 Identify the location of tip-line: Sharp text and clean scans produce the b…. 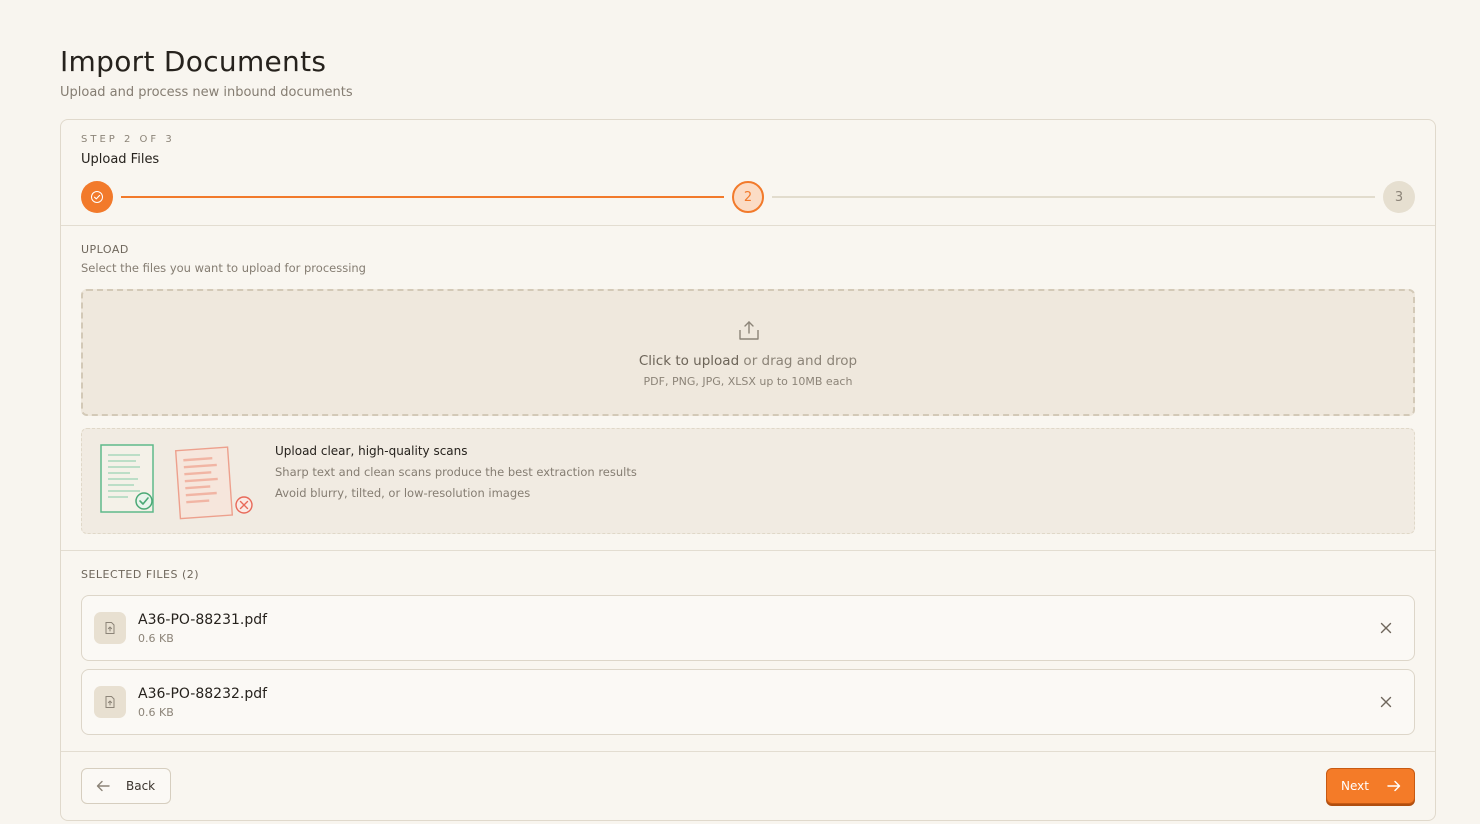
(456, 472).